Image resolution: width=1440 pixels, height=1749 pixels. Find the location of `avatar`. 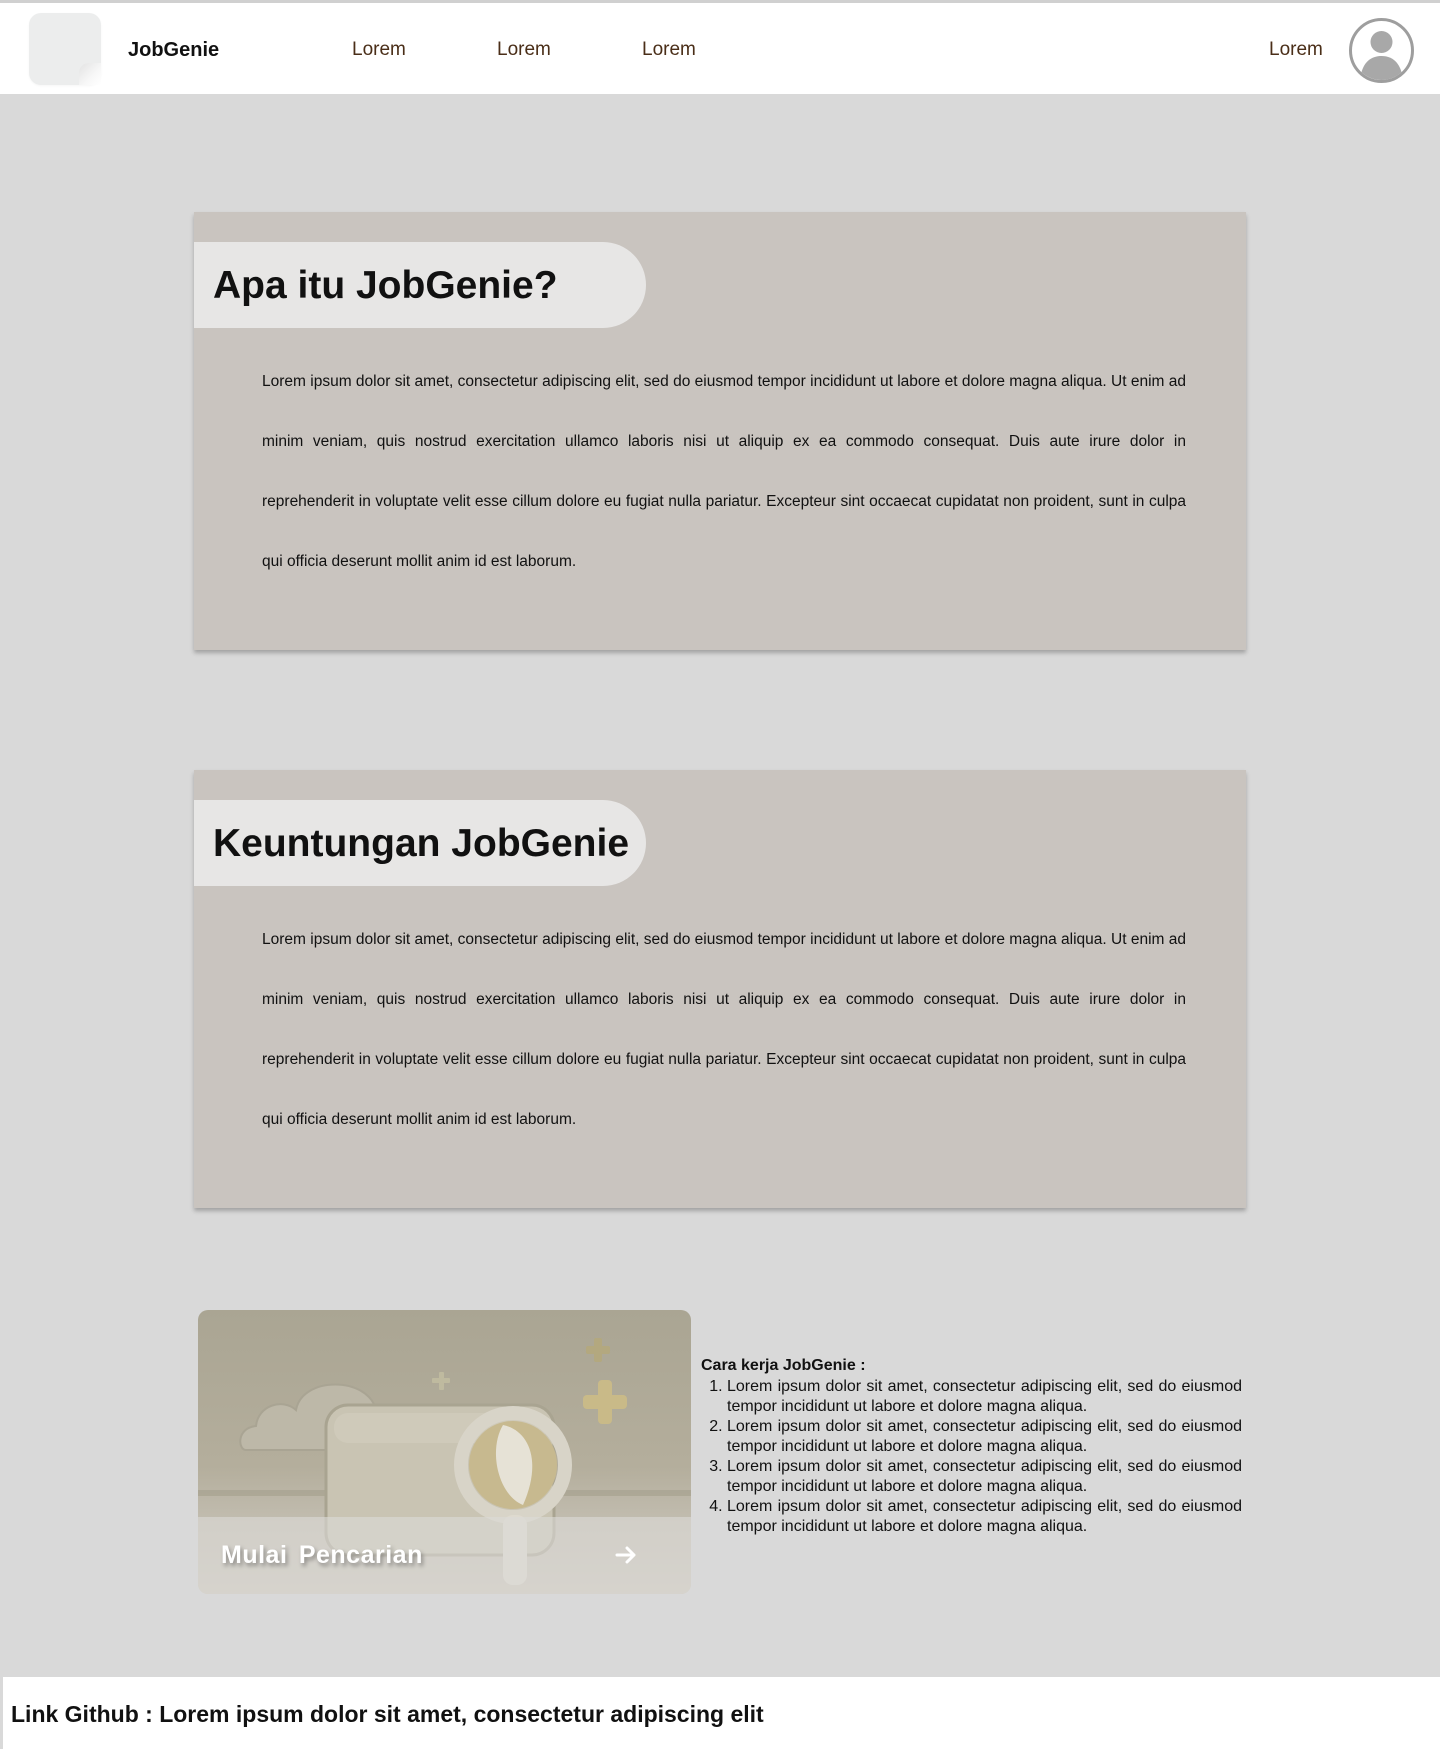

avatar is located at coordinates (1381, 50).